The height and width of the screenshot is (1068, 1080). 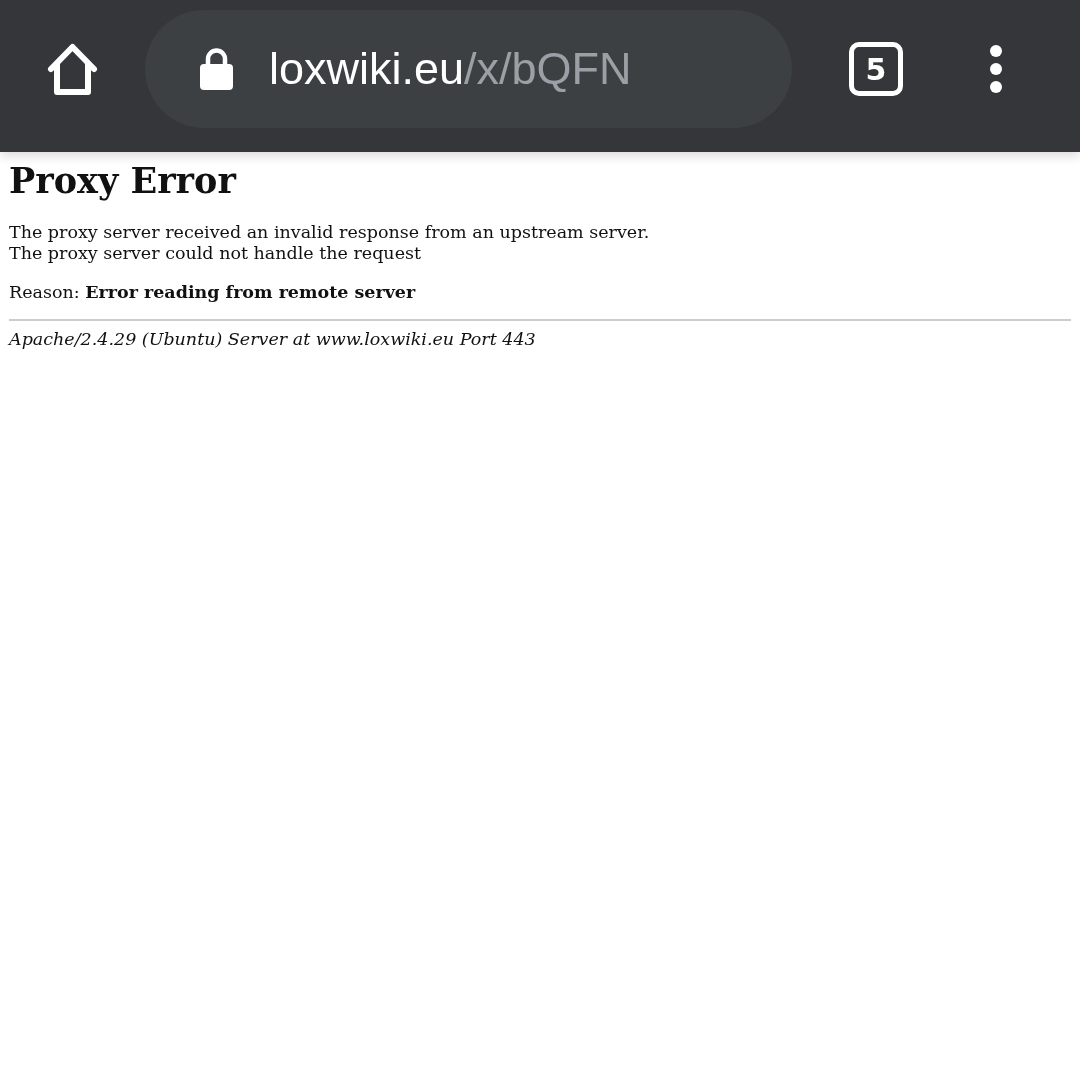 What do you see at coordinates (215, 253) in the screenshot?
I see `error-message: The proxy server could not handle the request` at bounding box center [215, 253].